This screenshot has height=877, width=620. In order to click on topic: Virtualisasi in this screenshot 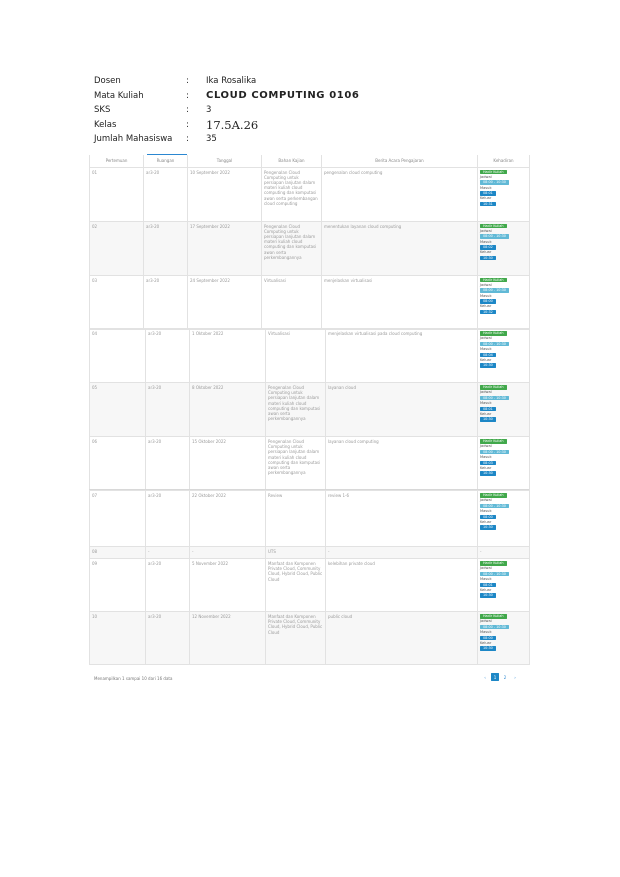, I will do `click(295, 355)`.